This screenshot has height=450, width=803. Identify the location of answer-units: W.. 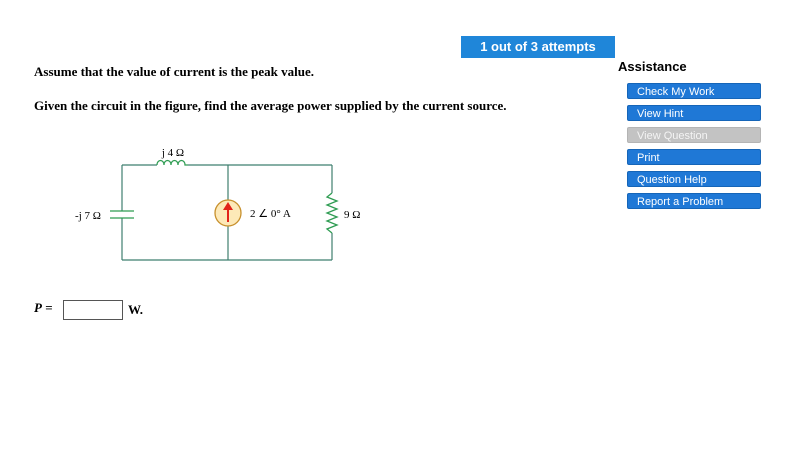
(136, 309).